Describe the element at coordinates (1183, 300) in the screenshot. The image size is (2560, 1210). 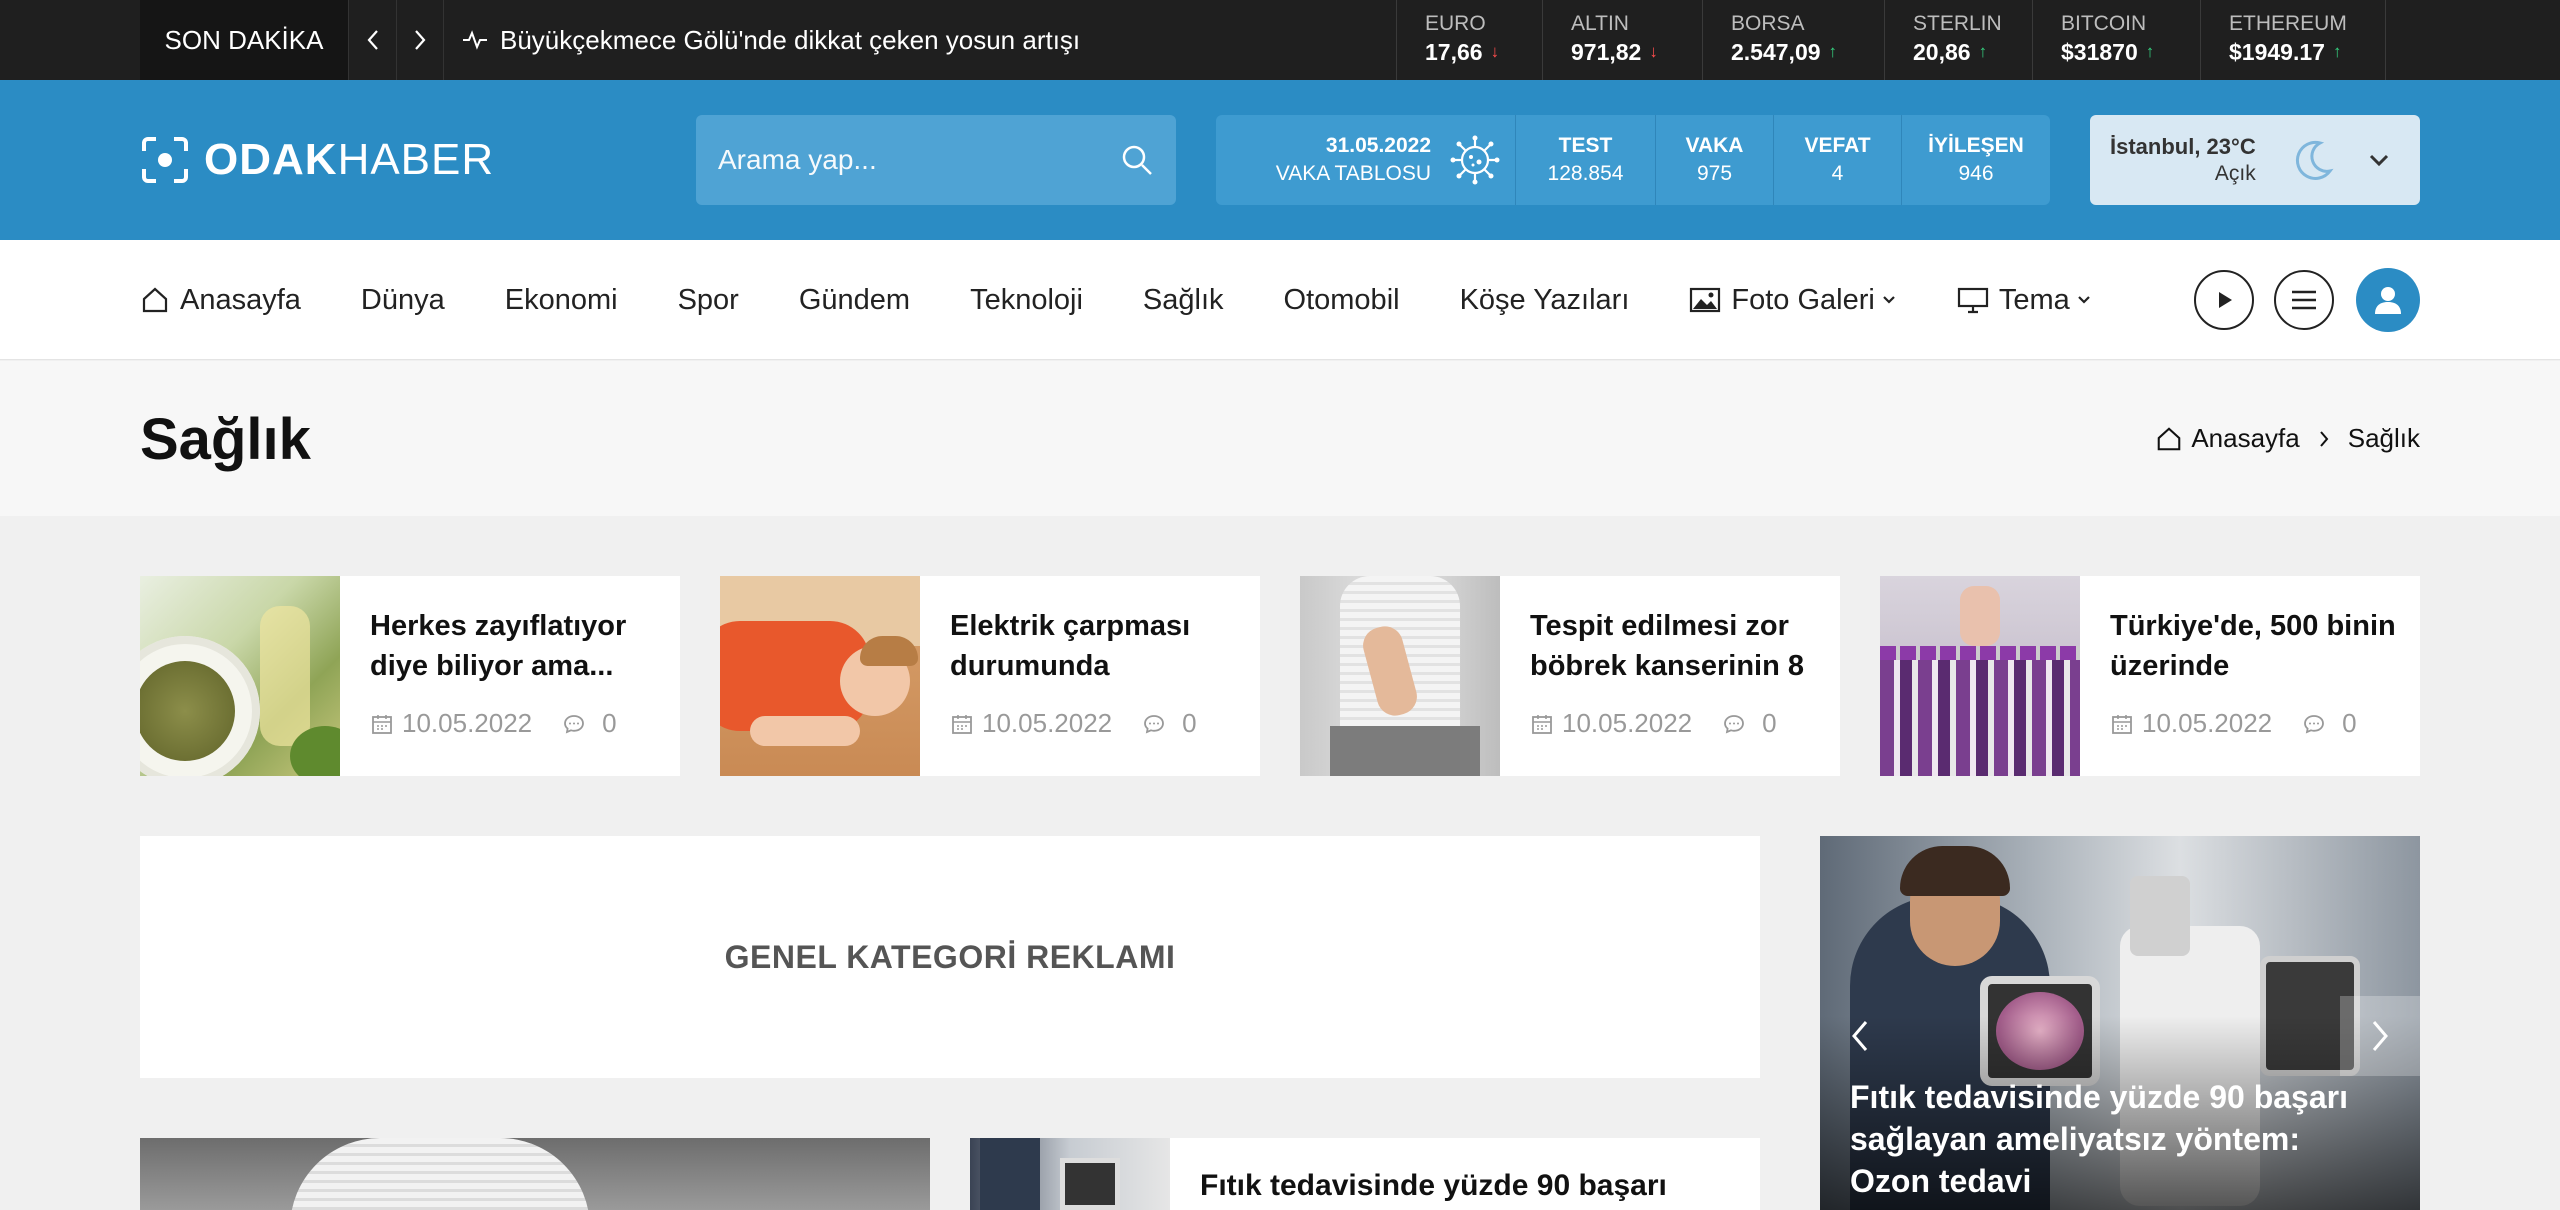
I see `nav-item-saglik: Sağlık` at that location.